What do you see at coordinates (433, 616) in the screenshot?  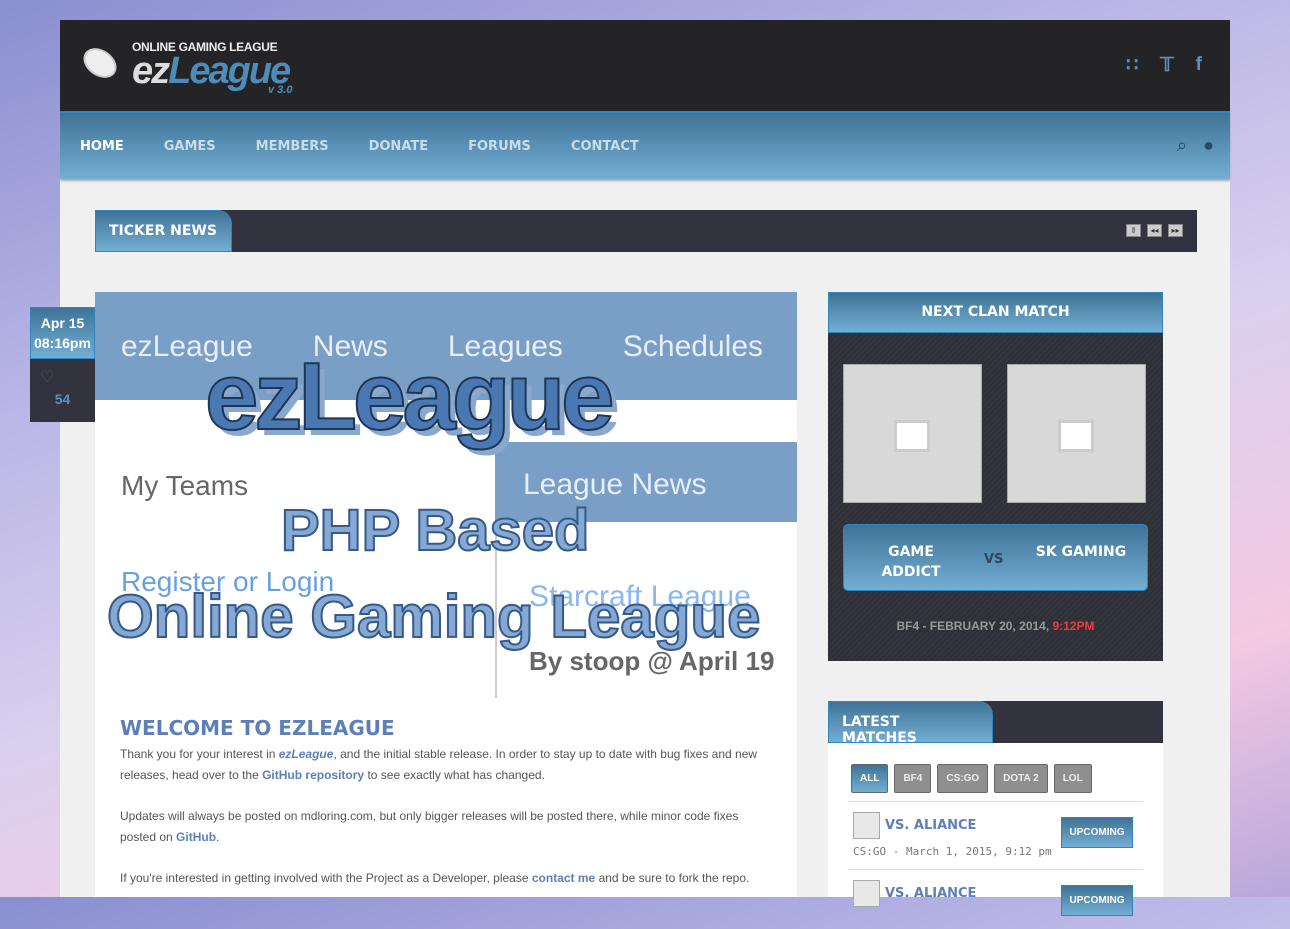 I see `hero-tagline: Online Gaming League` at bounding box center [433, 616].